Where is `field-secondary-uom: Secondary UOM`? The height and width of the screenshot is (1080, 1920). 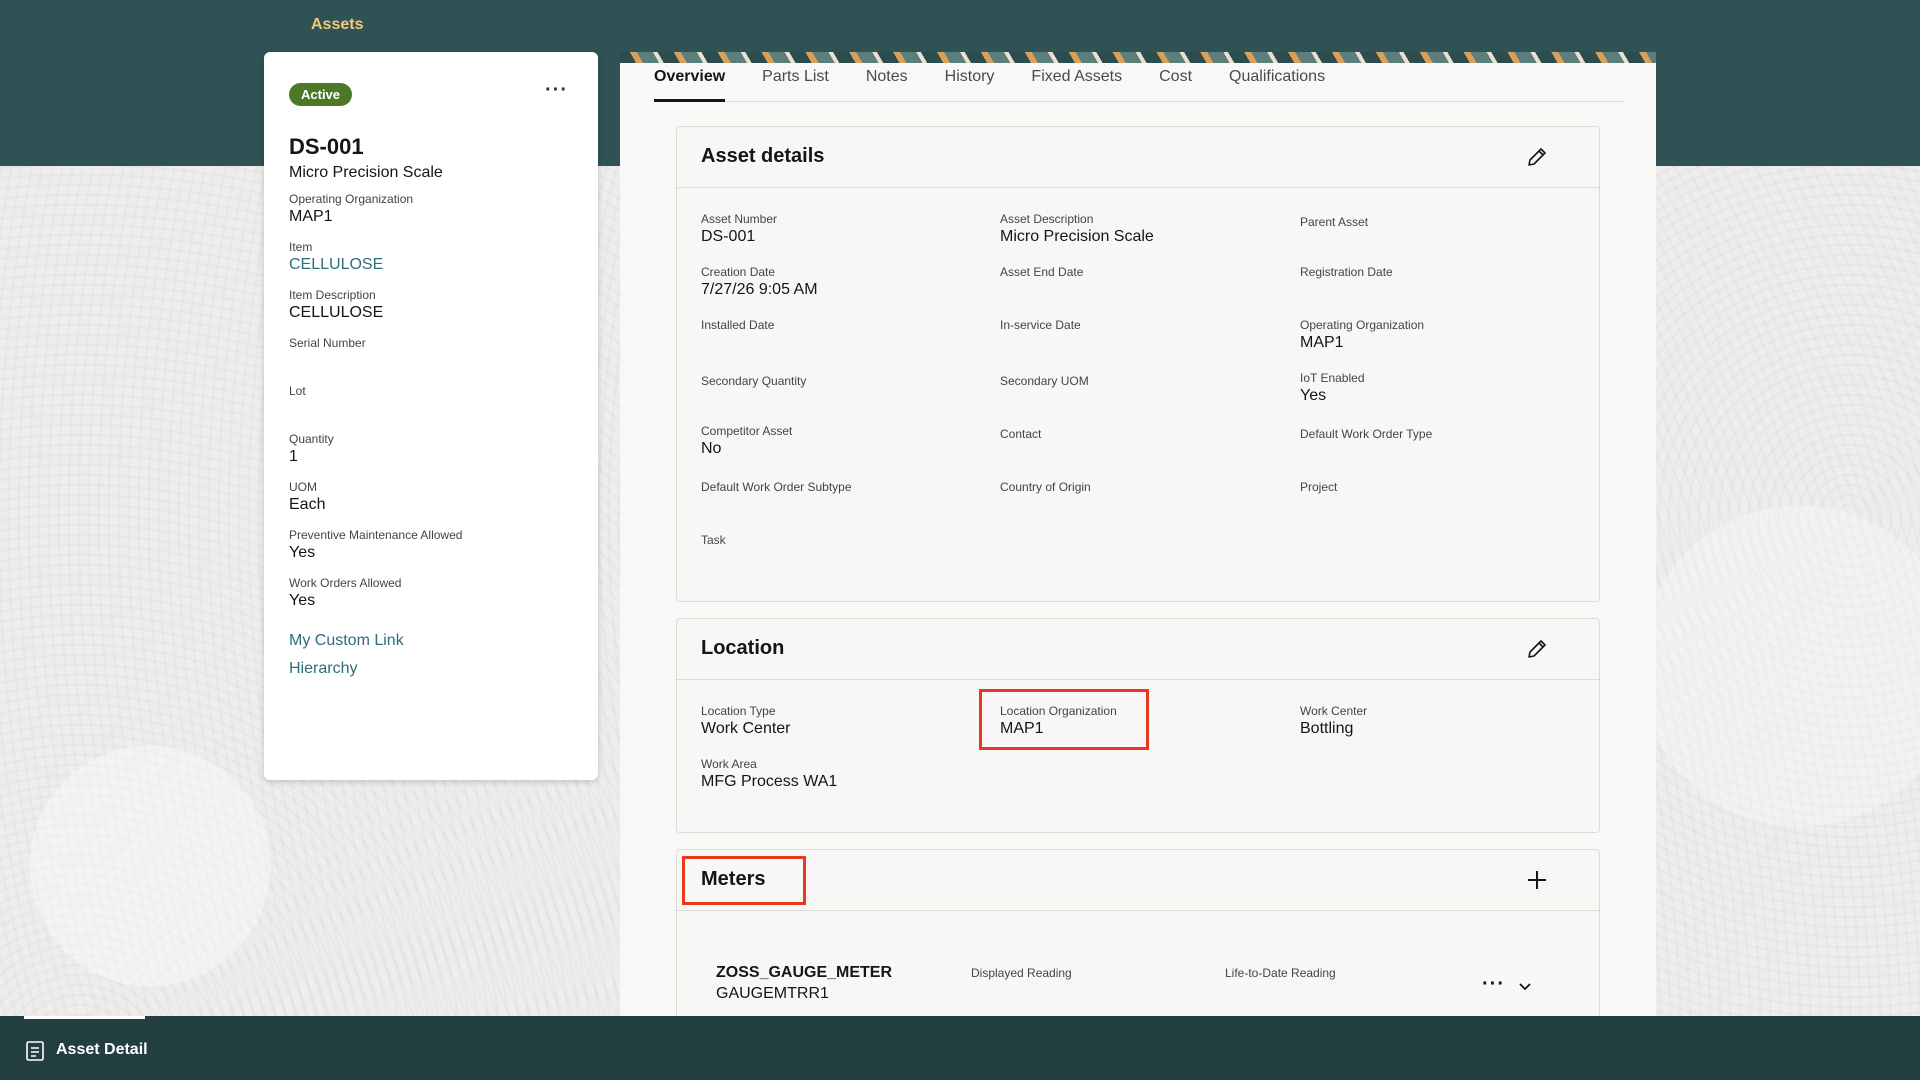
field-secondary-uom: Secondary UOM is located at coordinates (1150, 395).